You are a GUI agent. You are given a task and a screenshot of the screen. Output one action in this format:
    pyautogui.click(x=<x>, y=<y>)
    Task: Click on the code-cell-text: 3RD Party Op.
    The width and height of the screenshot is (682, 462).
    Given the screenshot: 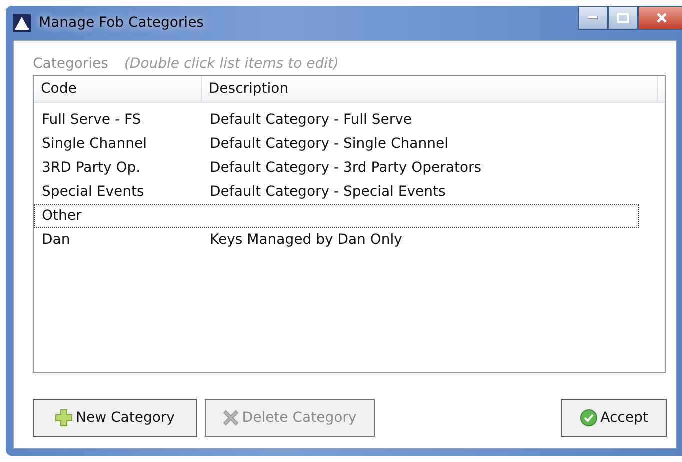 What is the action you would take?
    pyautogui.click(x=91, y=168)
    